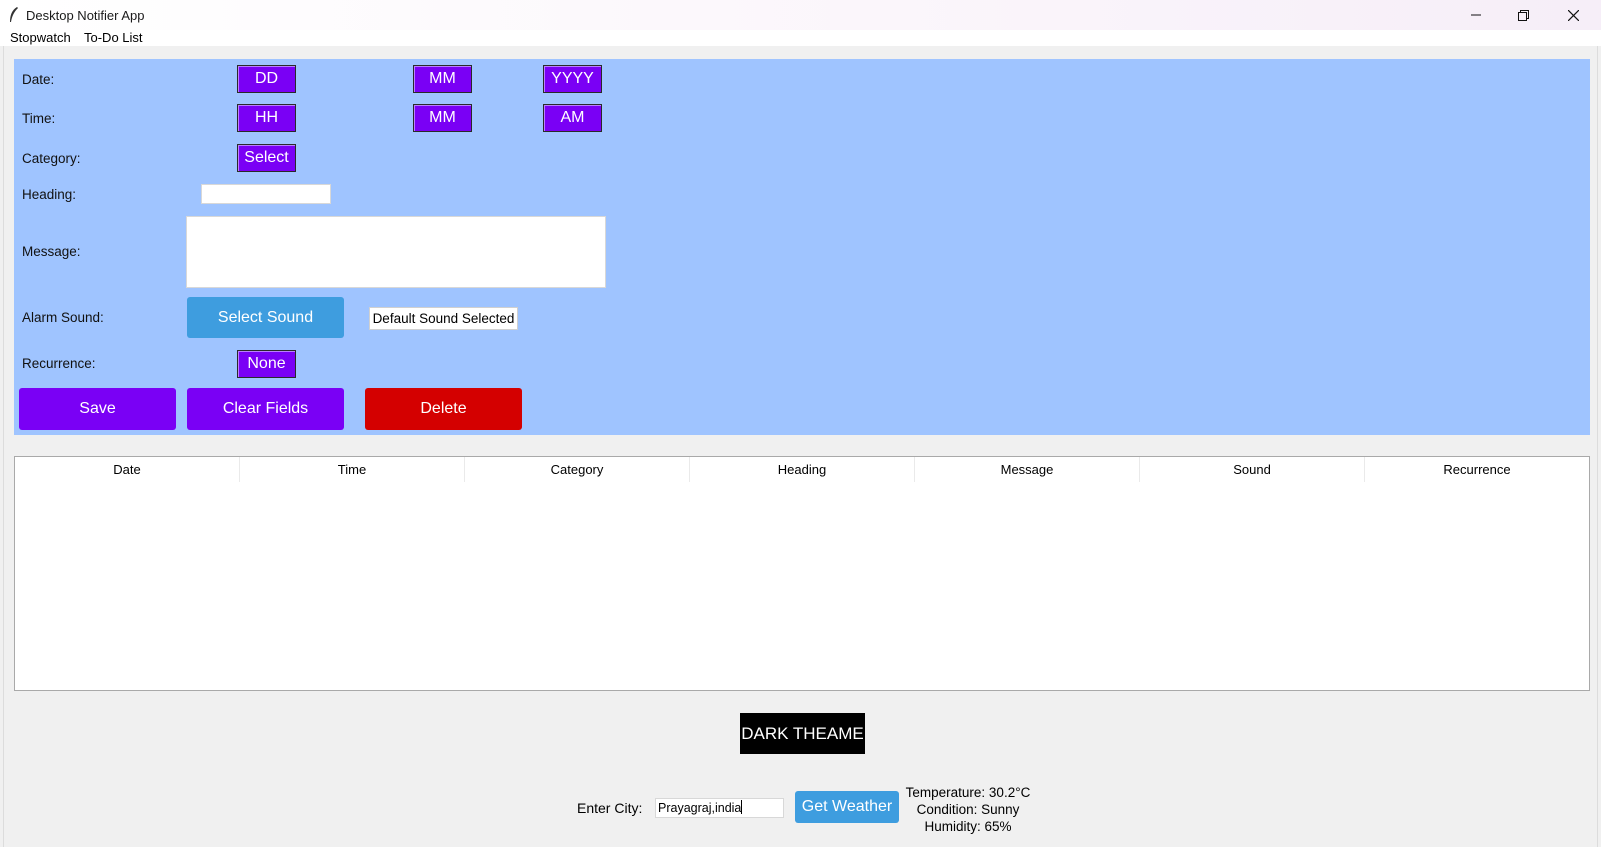 The width and height of the screenshot is (1601, 847). I want to click on recurrence-dropdown: None, so click(266, 364).